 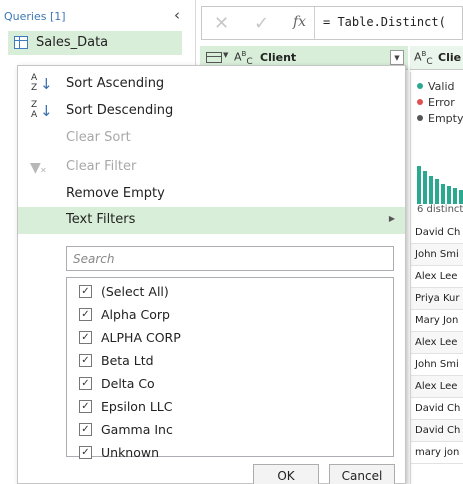 What do you see at coordinates (278, 57) in the screenshot?
I see `column-name: Client` at bounding box center [278, 57].